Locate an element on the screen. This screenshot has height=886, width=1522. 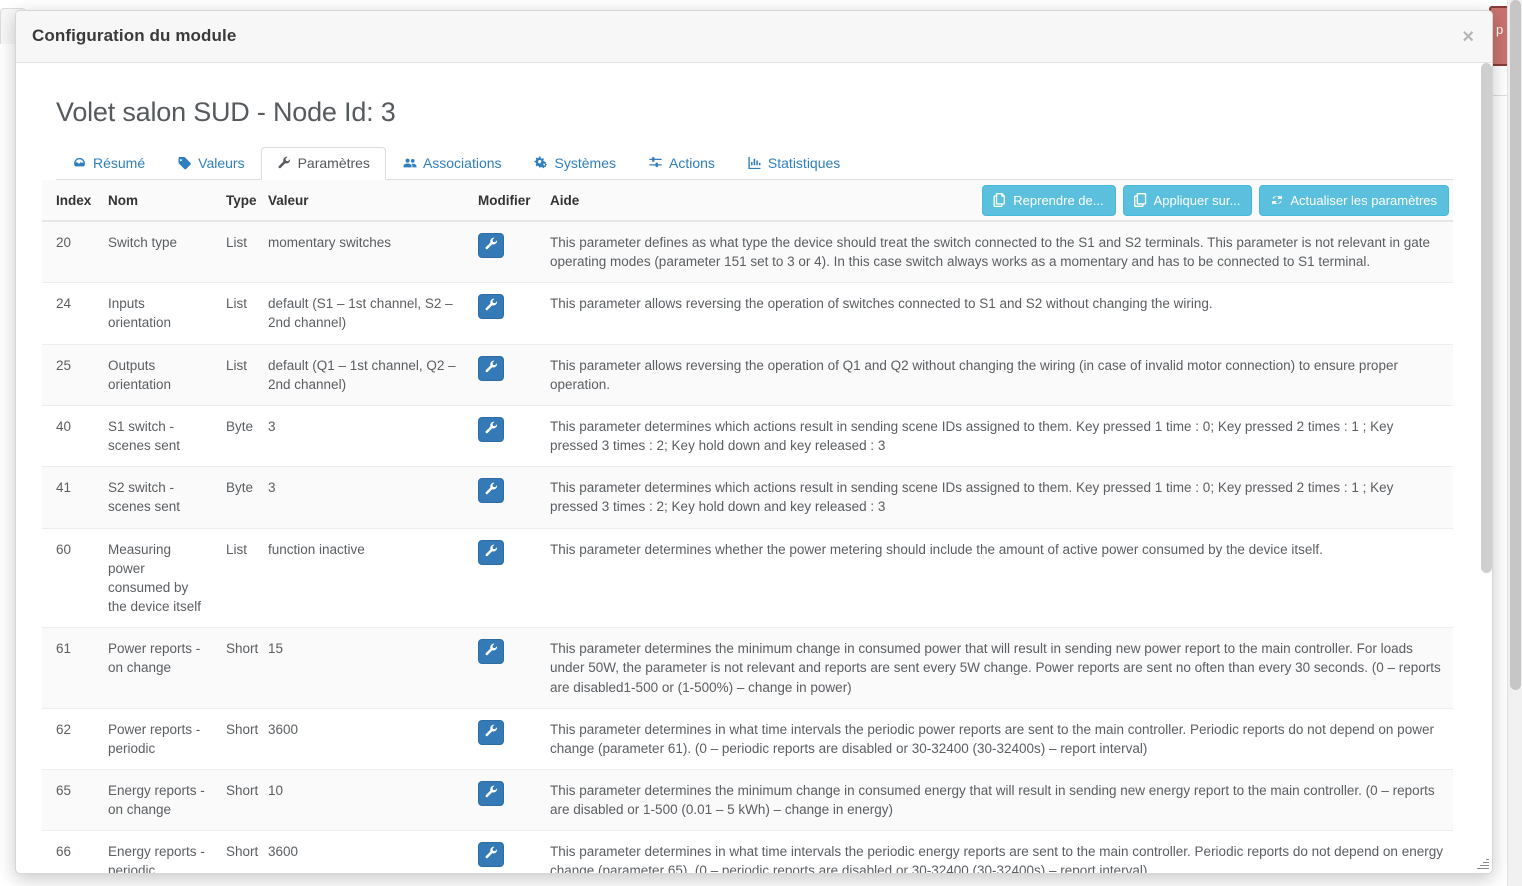
gears-icon is located at coordinates (541, 163).